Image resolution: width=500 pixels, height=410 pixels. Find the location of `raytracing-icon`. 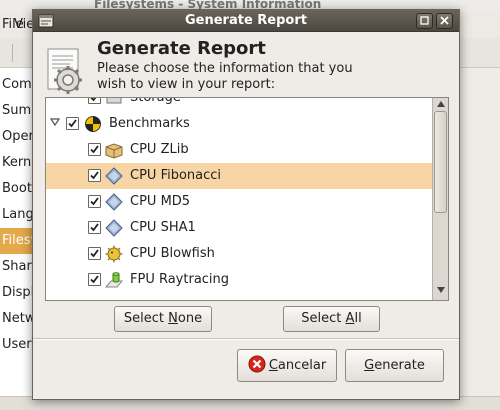

raytracing-icon is located at coordinates (114, 280).